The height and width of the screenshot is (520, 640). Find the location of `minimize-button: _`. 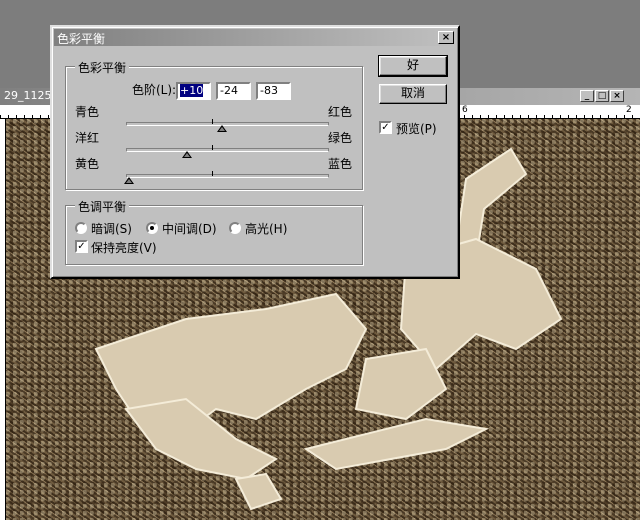

minimize-button: _ is located at coordinates (587, 96).